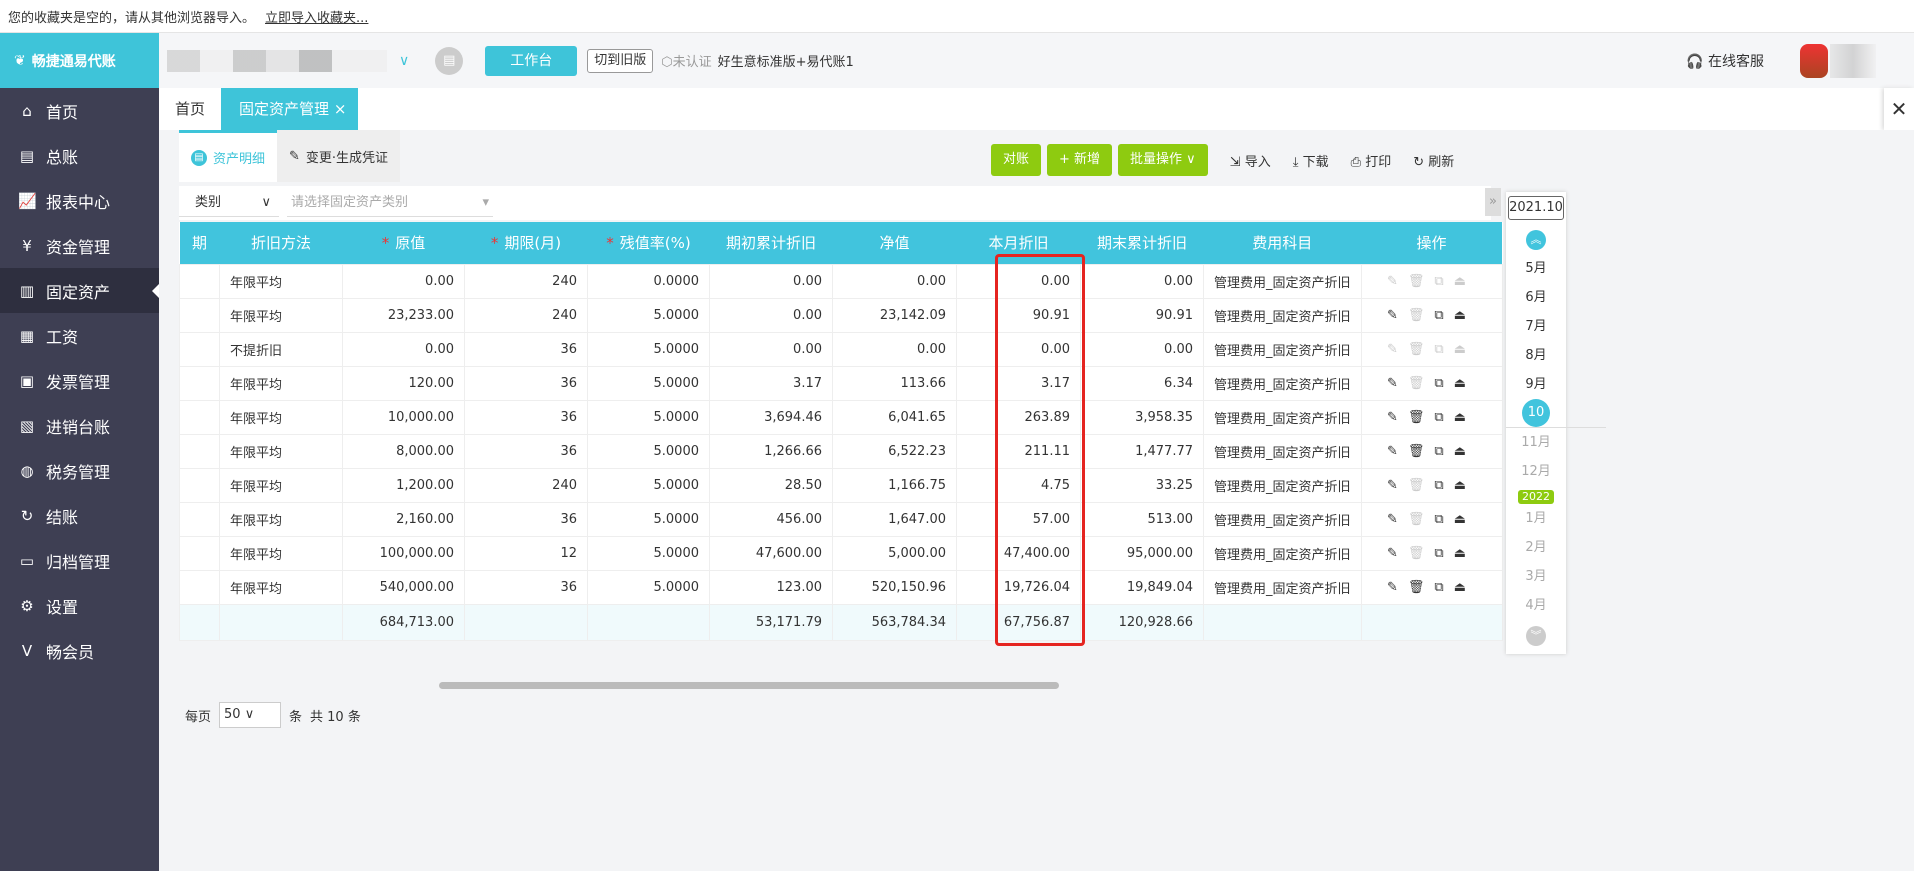 The width and height of the screenshot is (1914, 871). Describe the element at coordinates (290, 109) in the screenshot. I see `tab-fixed-assets: 固定资产管理 ×` at that location.